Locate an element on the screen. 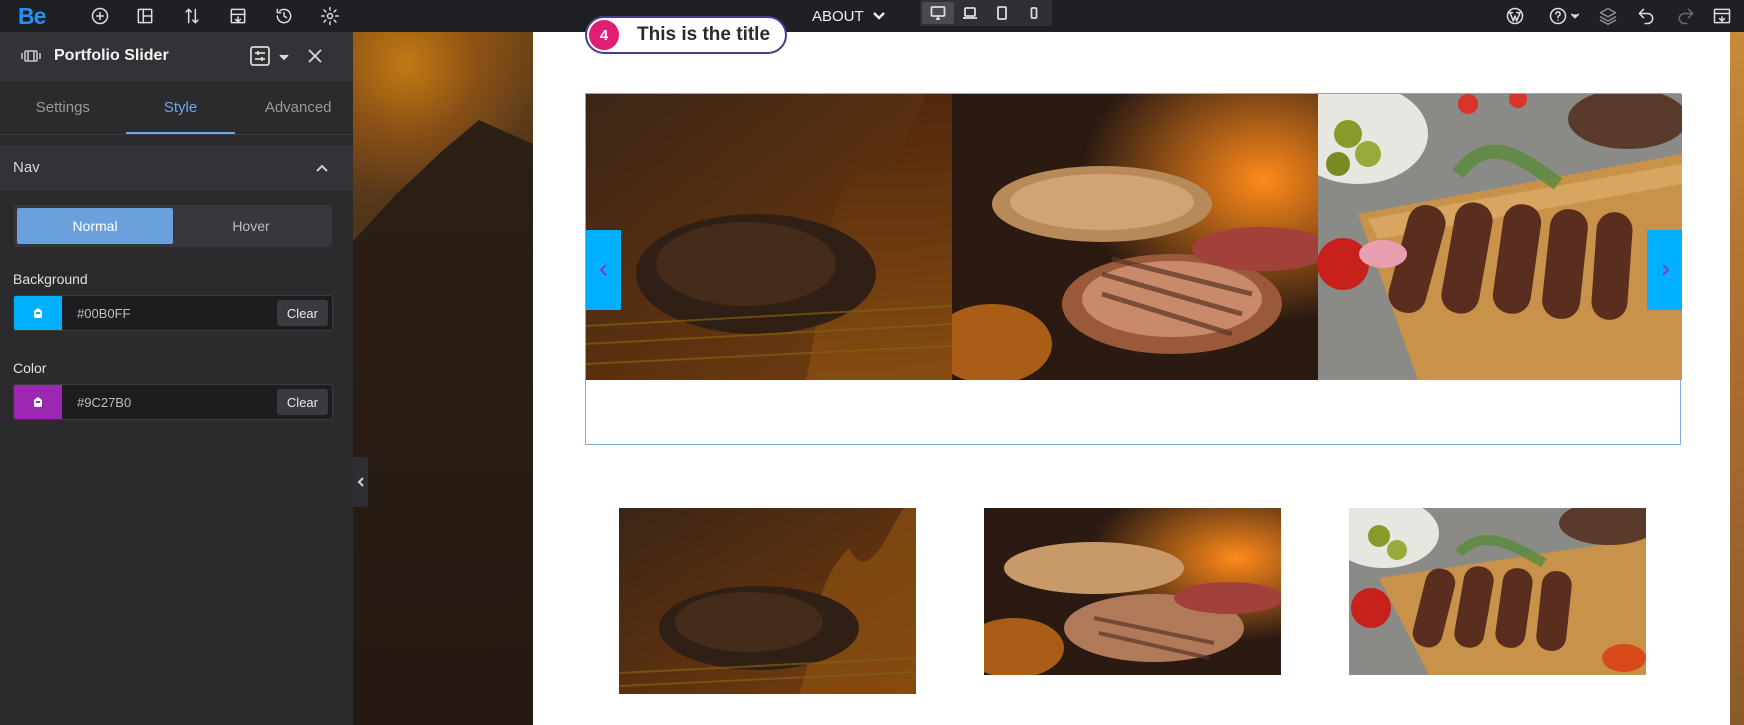  wordpress-icon is located at coordinates (1515, 16).